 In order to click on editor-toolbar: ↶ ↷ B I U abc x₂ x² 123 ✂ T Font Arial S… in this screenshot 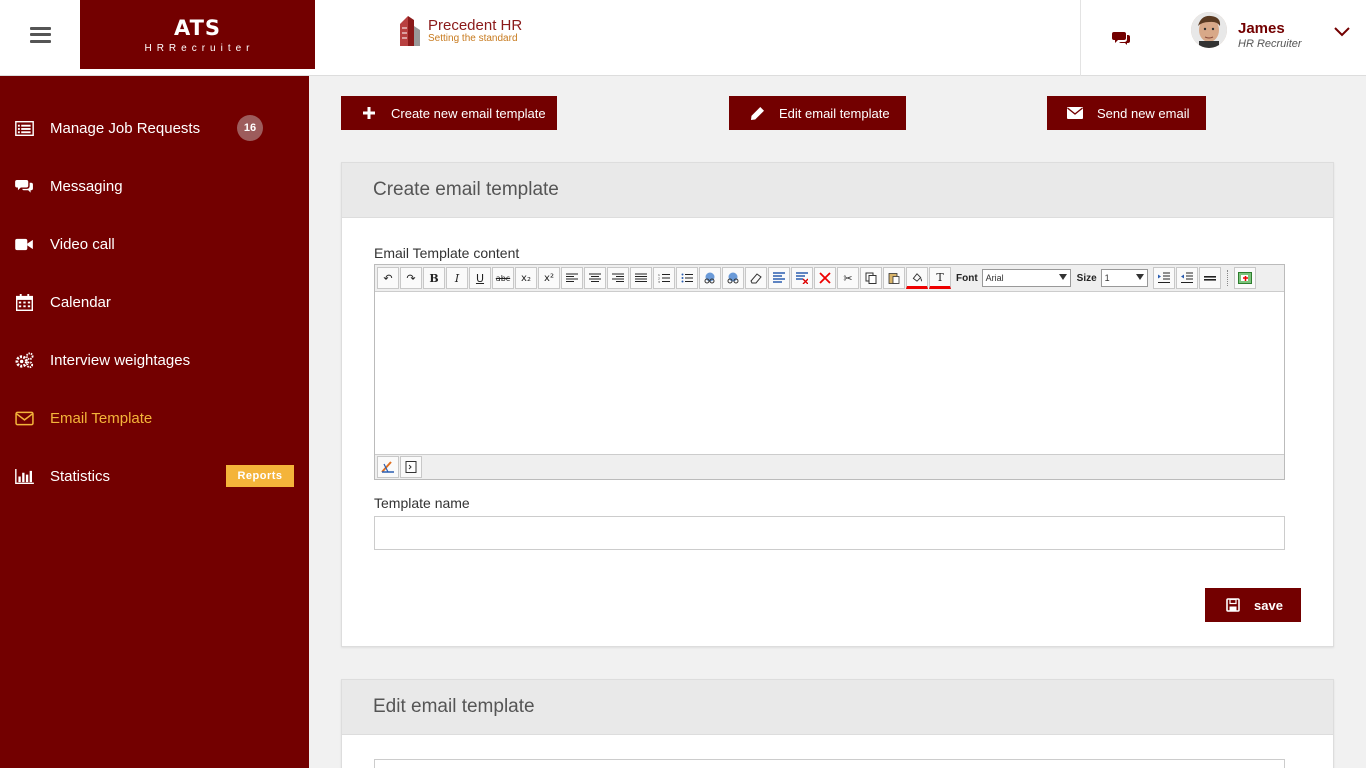, I will do `click(829, 278)`.